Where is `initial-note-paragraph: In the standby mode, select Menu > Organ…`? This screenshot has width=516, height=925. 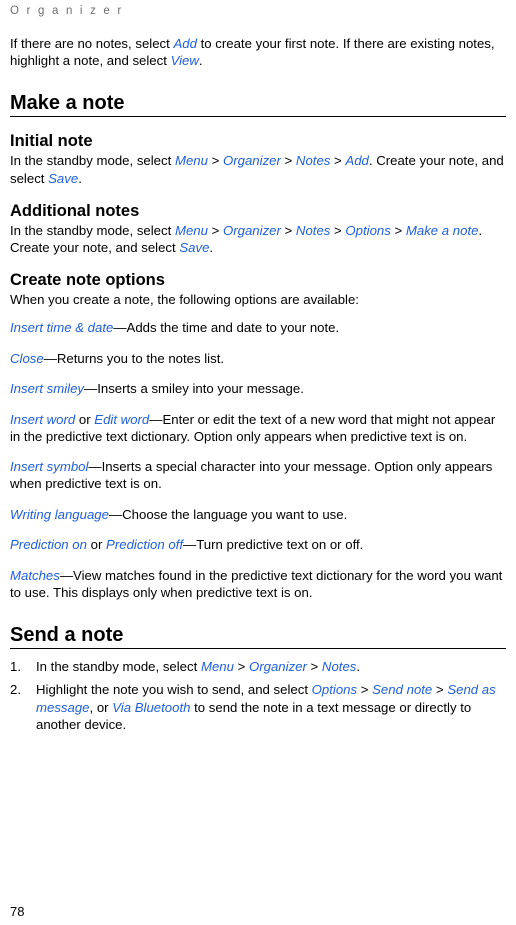
initial-note-paragraph: In the standby mode, select Menu > Organ… is located at coordinates (258, 169).